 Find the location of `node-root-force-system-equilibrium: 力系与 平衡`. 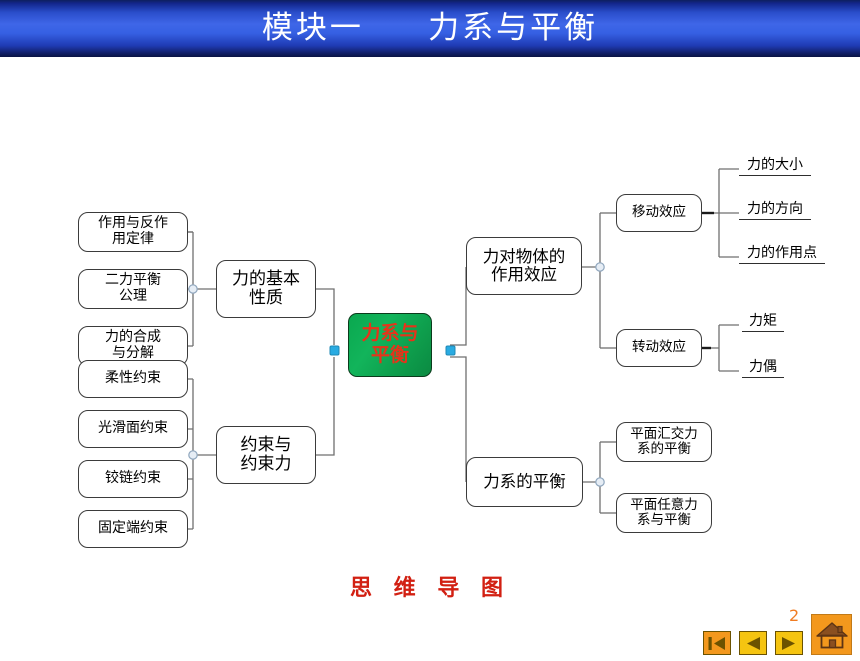

node-root-force-system-equilibrium: 力系与 平衡 is located at coordinates (390, 345).